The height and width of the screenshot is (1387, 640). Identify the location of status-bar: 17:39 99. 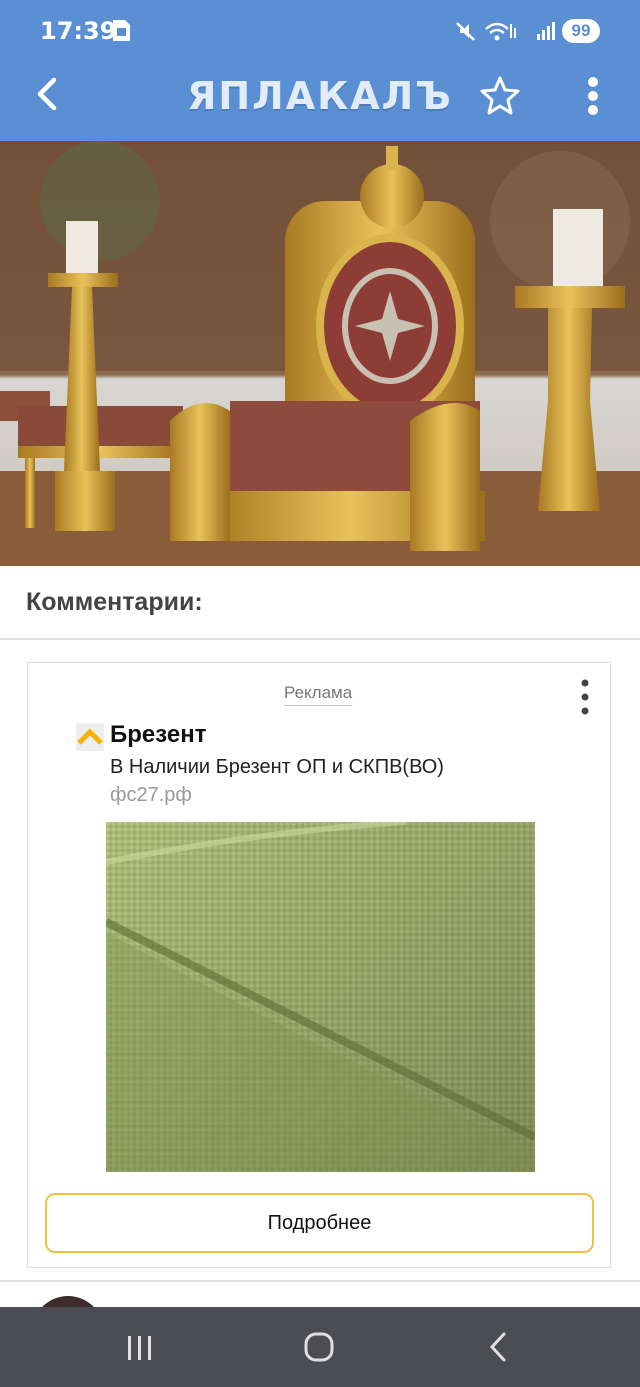
(320, 31).